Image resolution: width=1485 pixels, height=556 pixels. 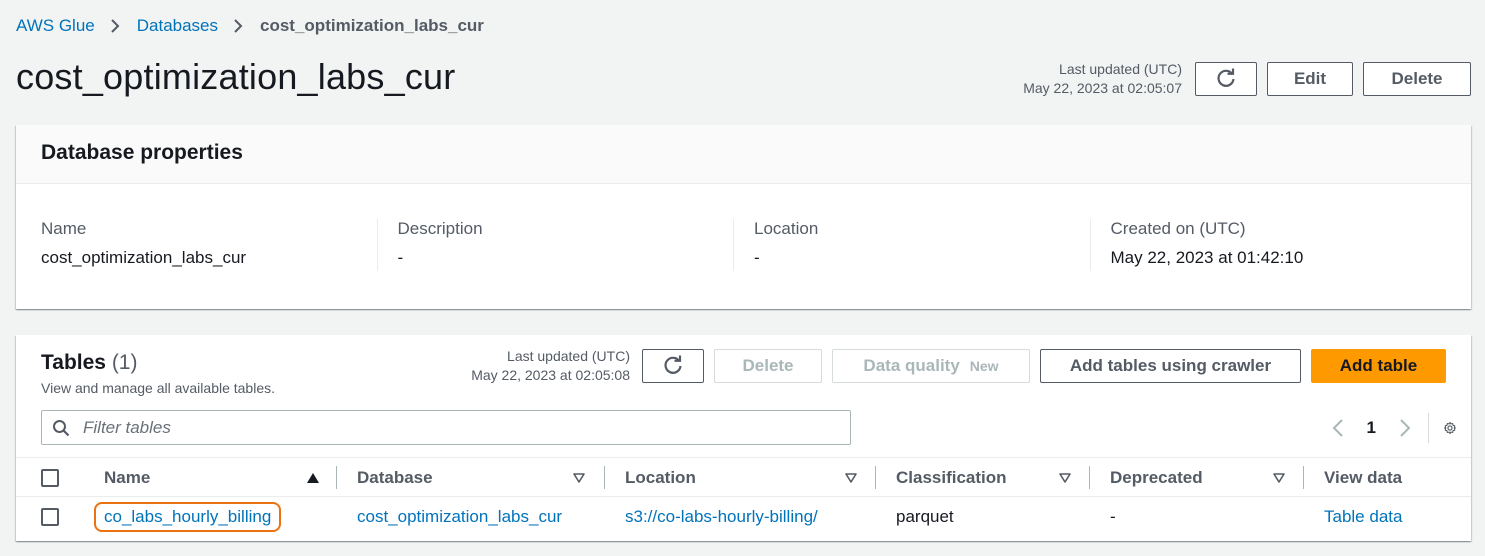 I want to click on pagination-divider, so click(x=1428, y=427).